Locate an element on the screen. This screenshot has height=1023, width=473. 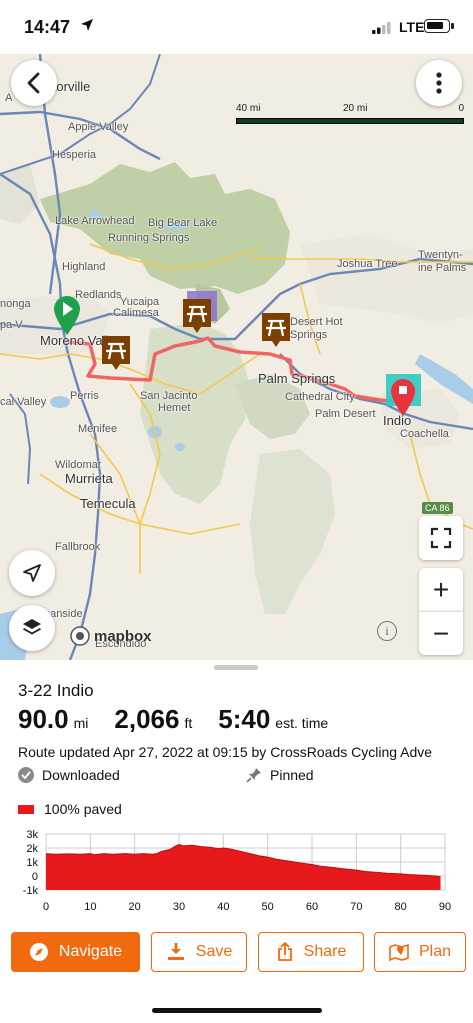
map-label: Joshua Tree is located at coordinates (367, 264).